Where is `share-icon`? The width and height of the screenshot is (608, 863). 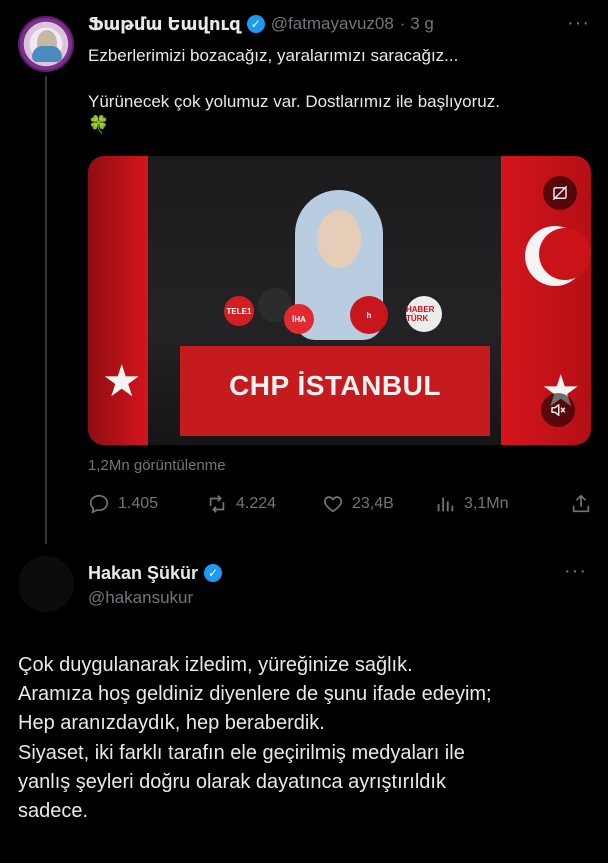 share-icon is located at coordinates (581, 503).